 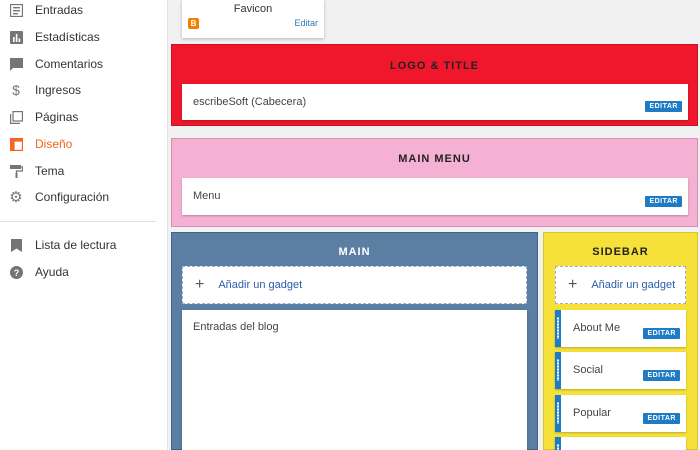 I want to click on stats-icon, so click(x=16, y=37).